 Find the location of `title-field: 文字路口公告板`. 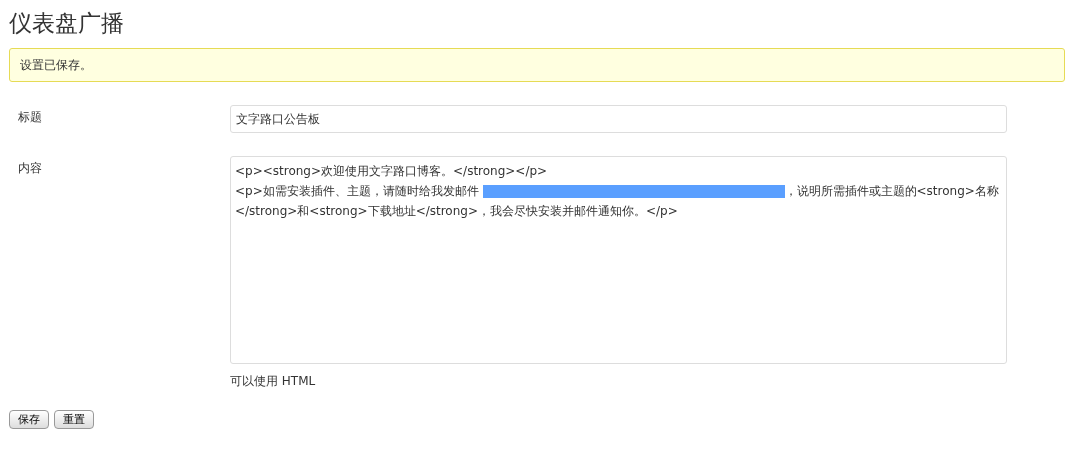

title-field: 文字路口公告板 is located at coordinates (618, 119).